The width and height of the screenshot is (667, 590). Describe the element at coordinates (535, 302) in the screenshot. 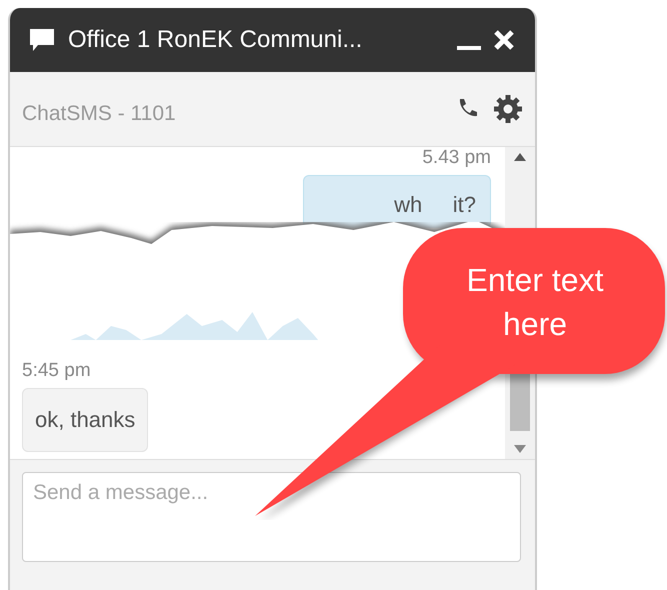

I see `callout-tooltip-text: Enter text here` at that location.